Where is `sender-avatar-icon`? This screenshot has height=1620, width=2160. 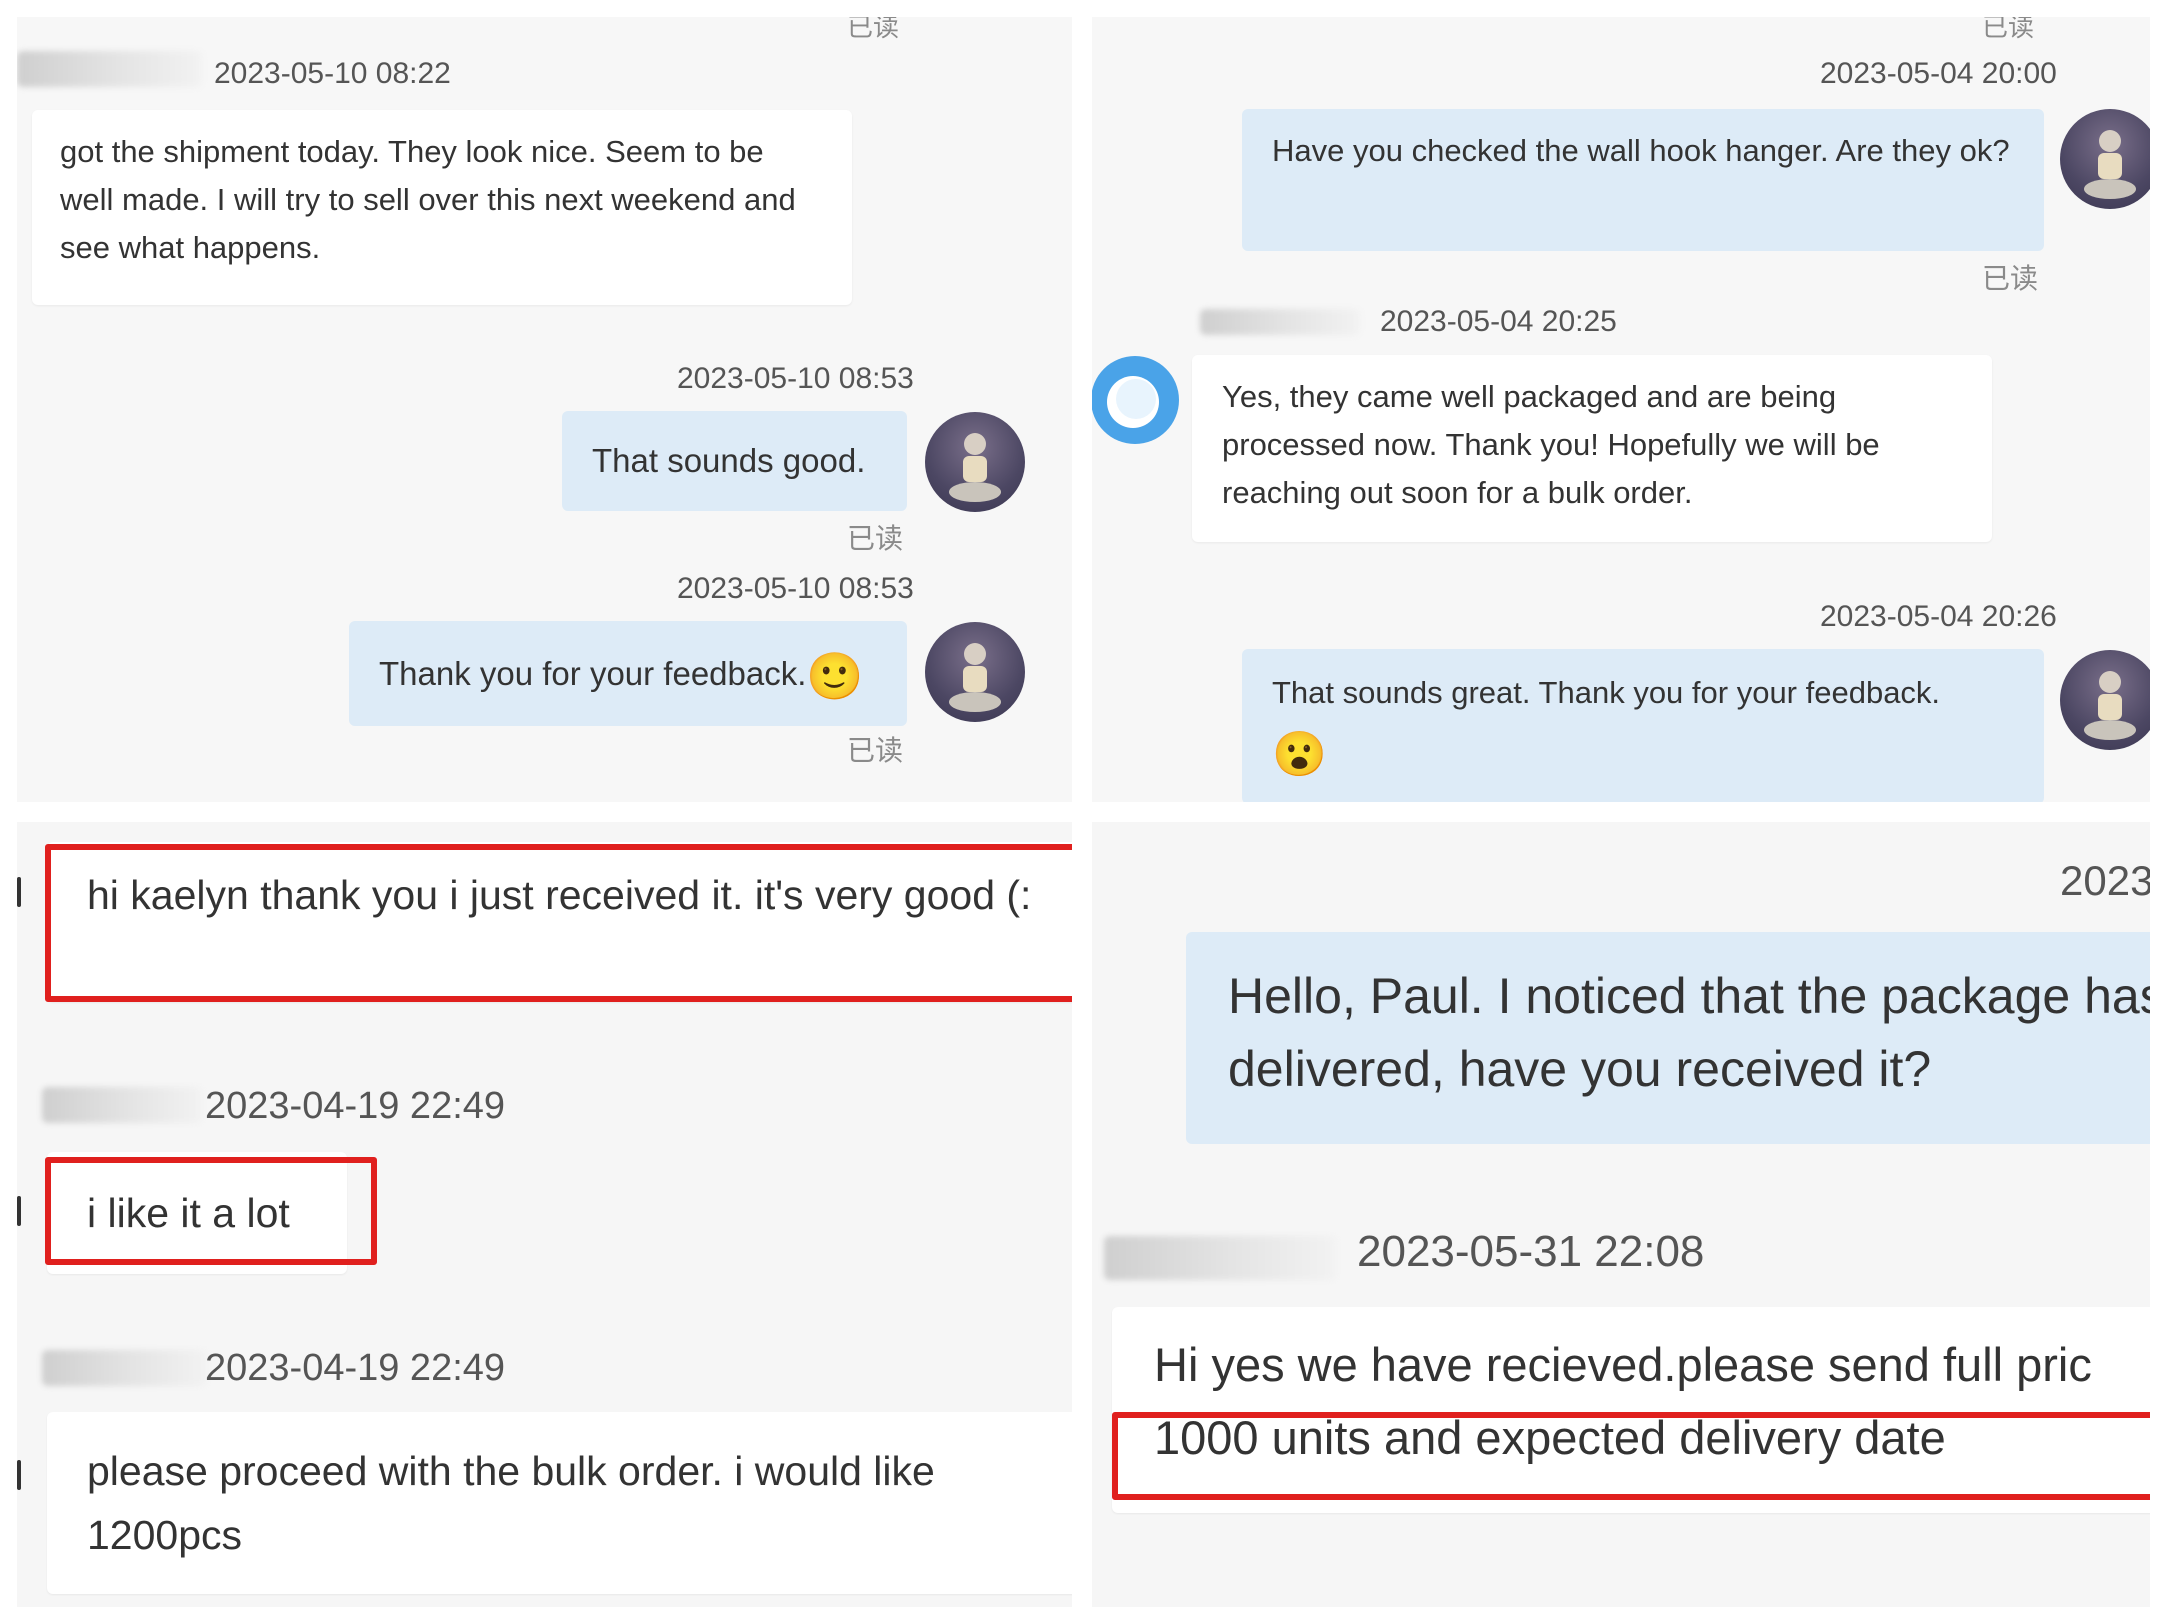
sender-avatar-icon is located at coordinates (1136, 400).